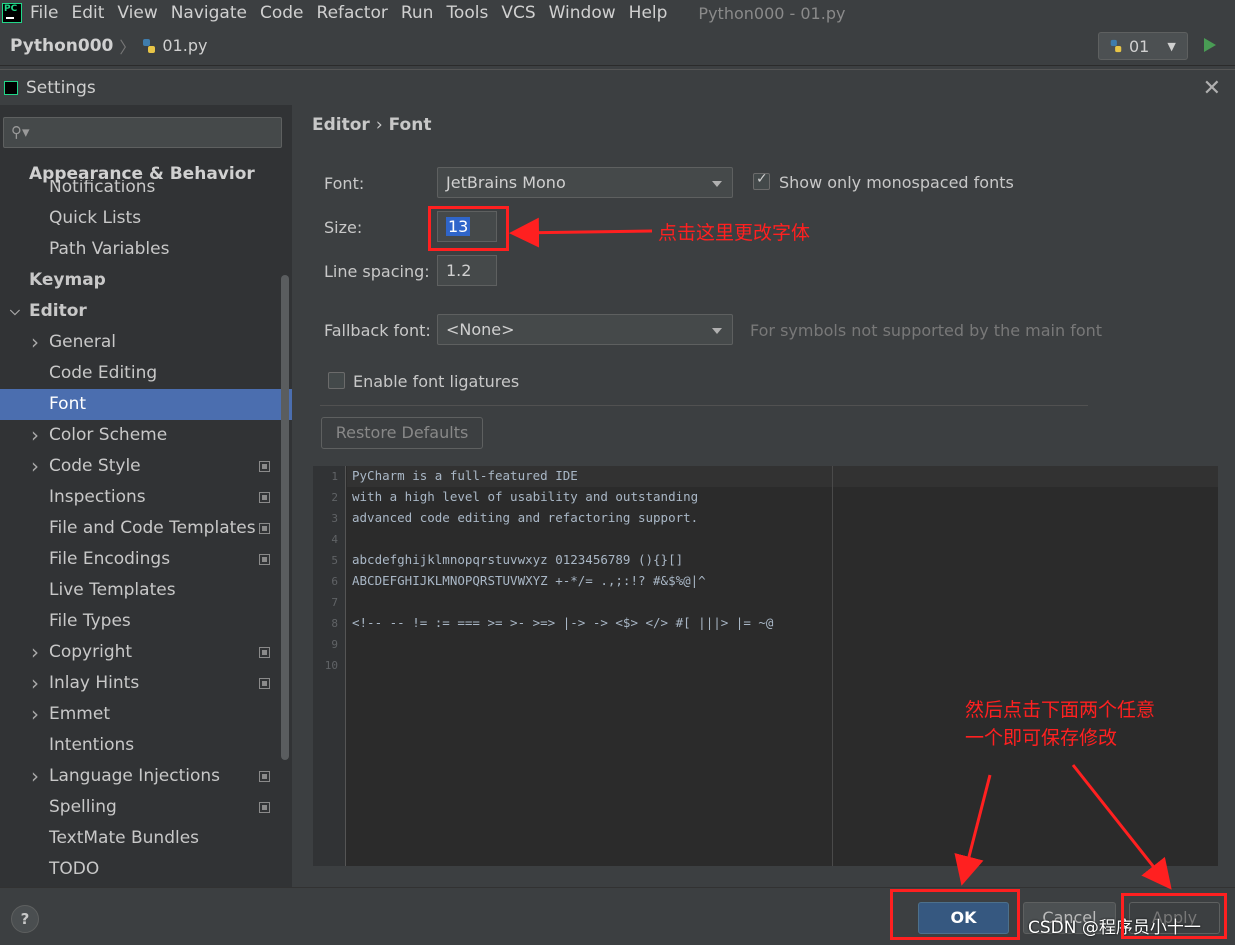  What do you see at coordinates (467, 13) in the screenshot?
I see `menu-tools: Tools` at bounding box center [467, 13].